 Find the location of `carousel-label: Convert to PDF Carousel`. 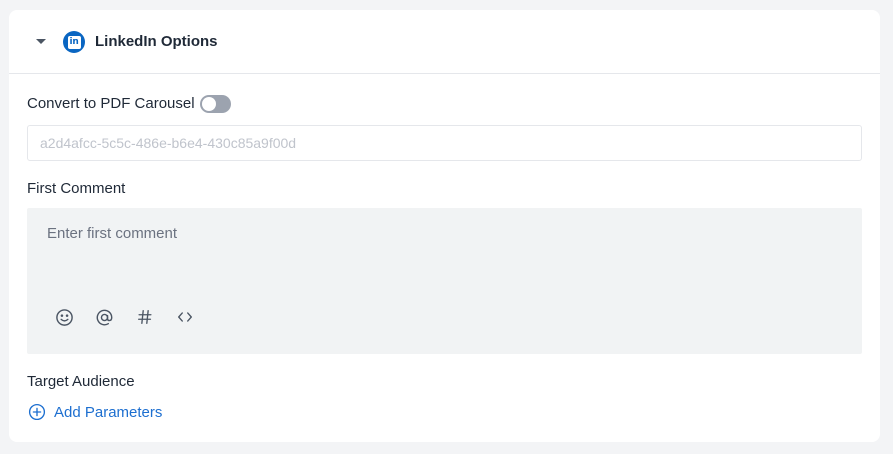

carousel-label: Convert to PDF Carousel is located at coordinates (111, 103).